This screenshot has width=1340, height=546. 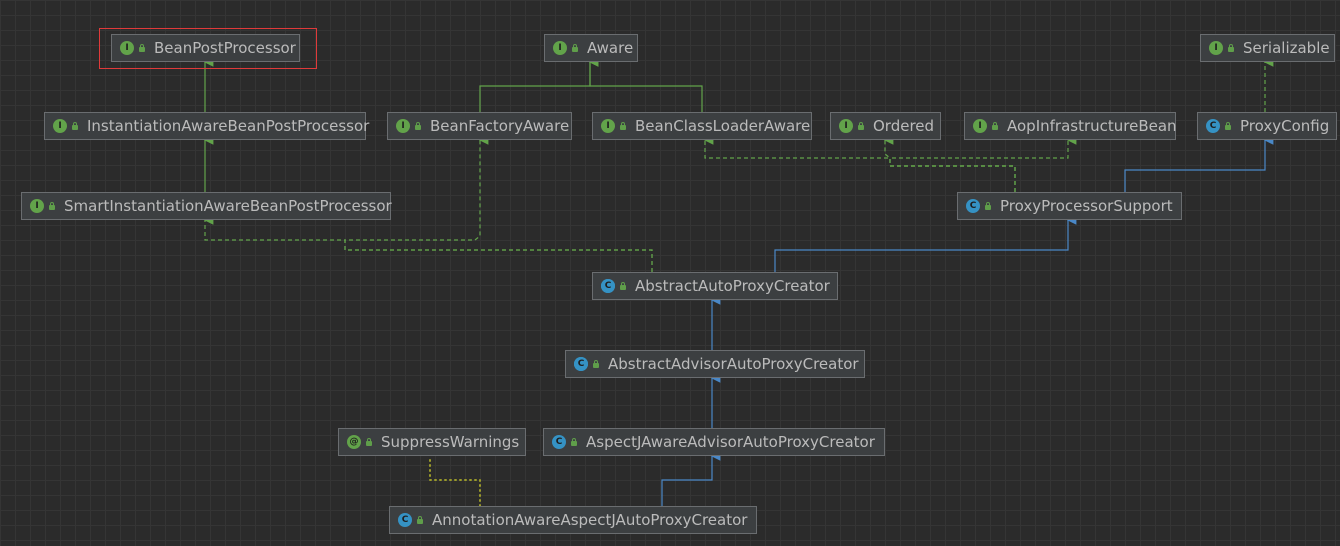 I want to click on node-bpp: I BeanPostProcessor, so click(x=205, y=48).